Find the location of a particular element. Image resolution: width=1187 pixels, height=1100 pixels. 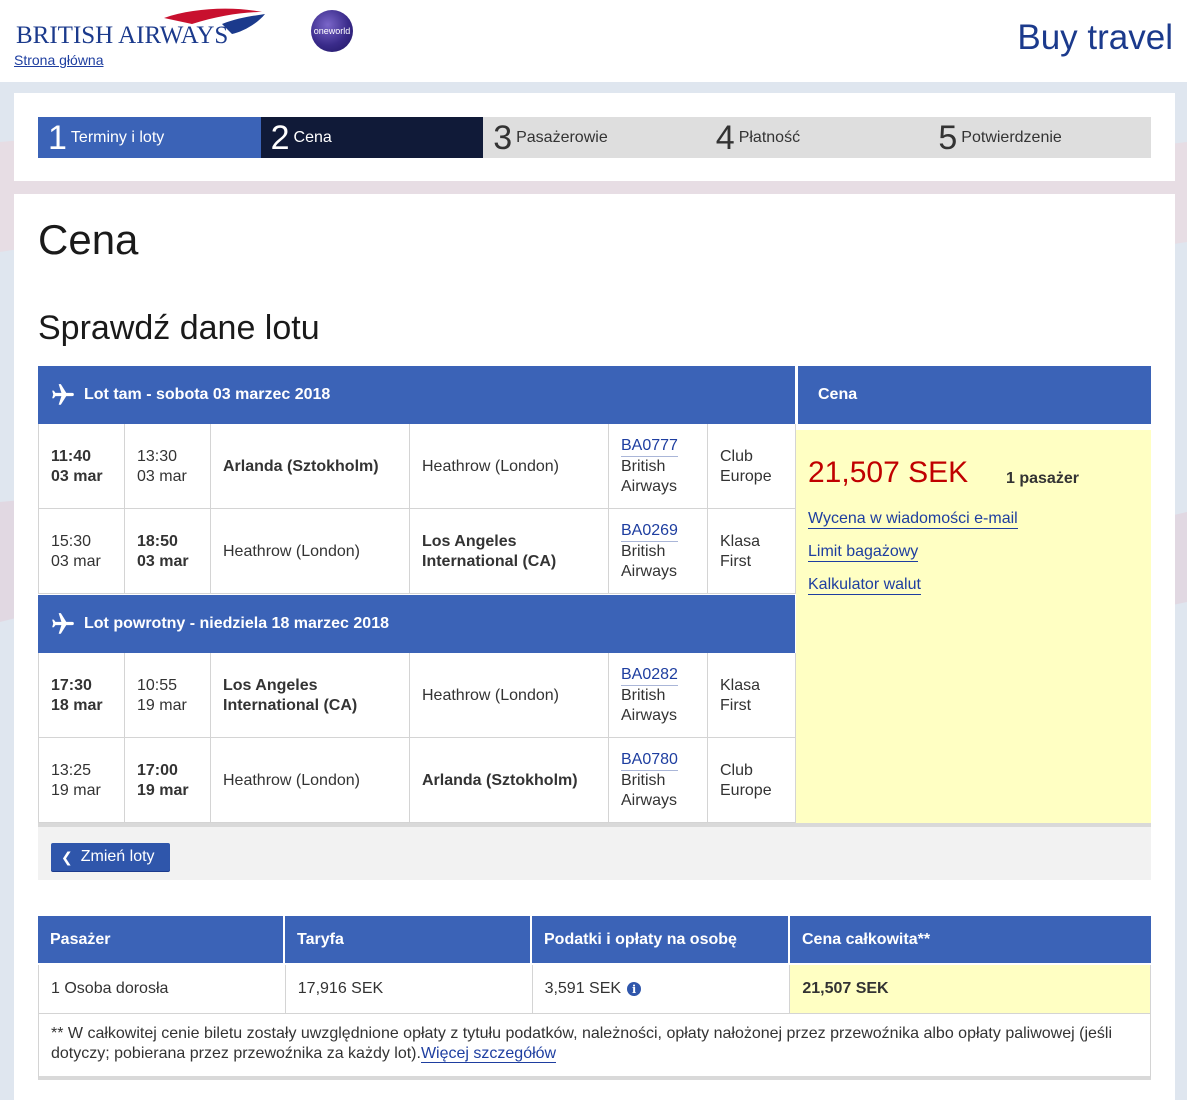

arrival-time: 18:50 is located at coordinates (157, 541).